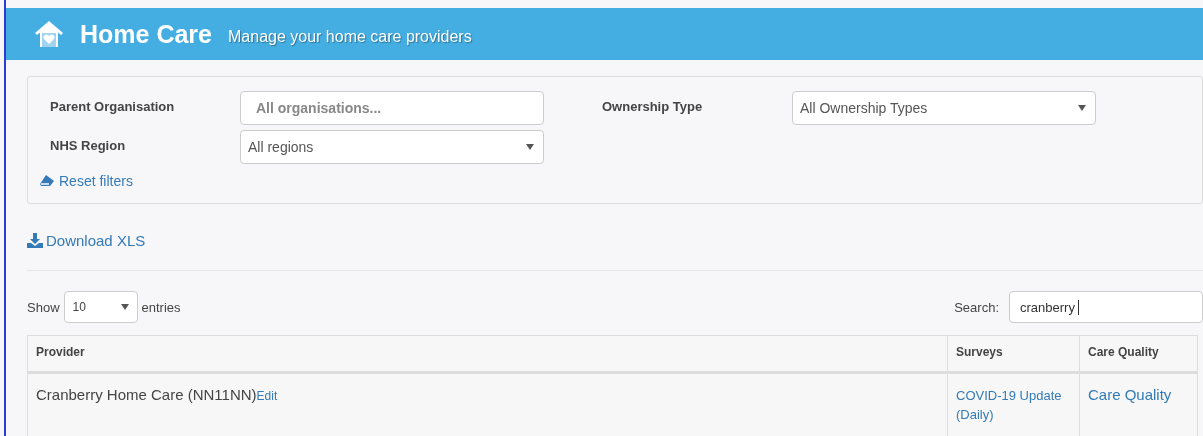 The height and width of the screenshot is (436, 1203). What do you see at coordinates (35, 240) in the screenshot?
I see `download-icon` at bounding box center [35, 240].